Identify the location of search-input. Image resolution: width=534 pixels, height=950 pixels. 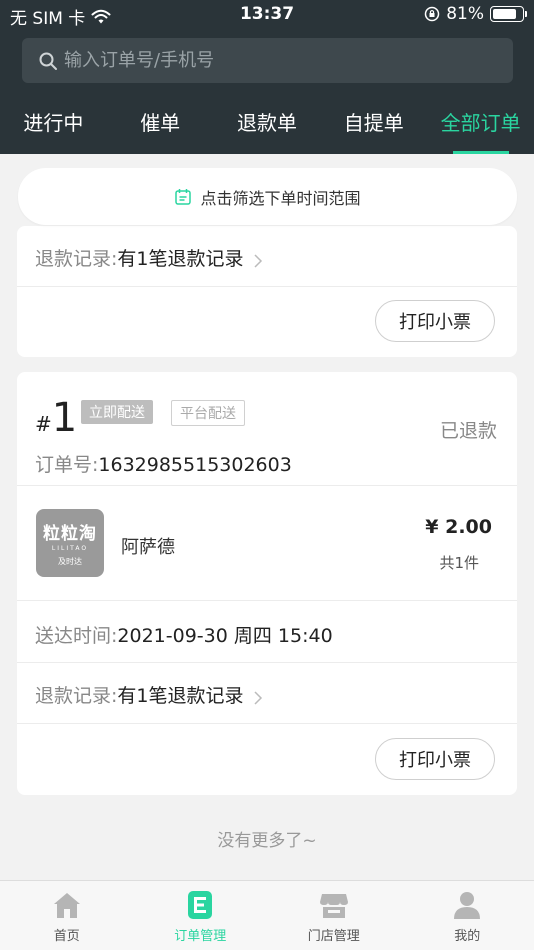
(274, 60).